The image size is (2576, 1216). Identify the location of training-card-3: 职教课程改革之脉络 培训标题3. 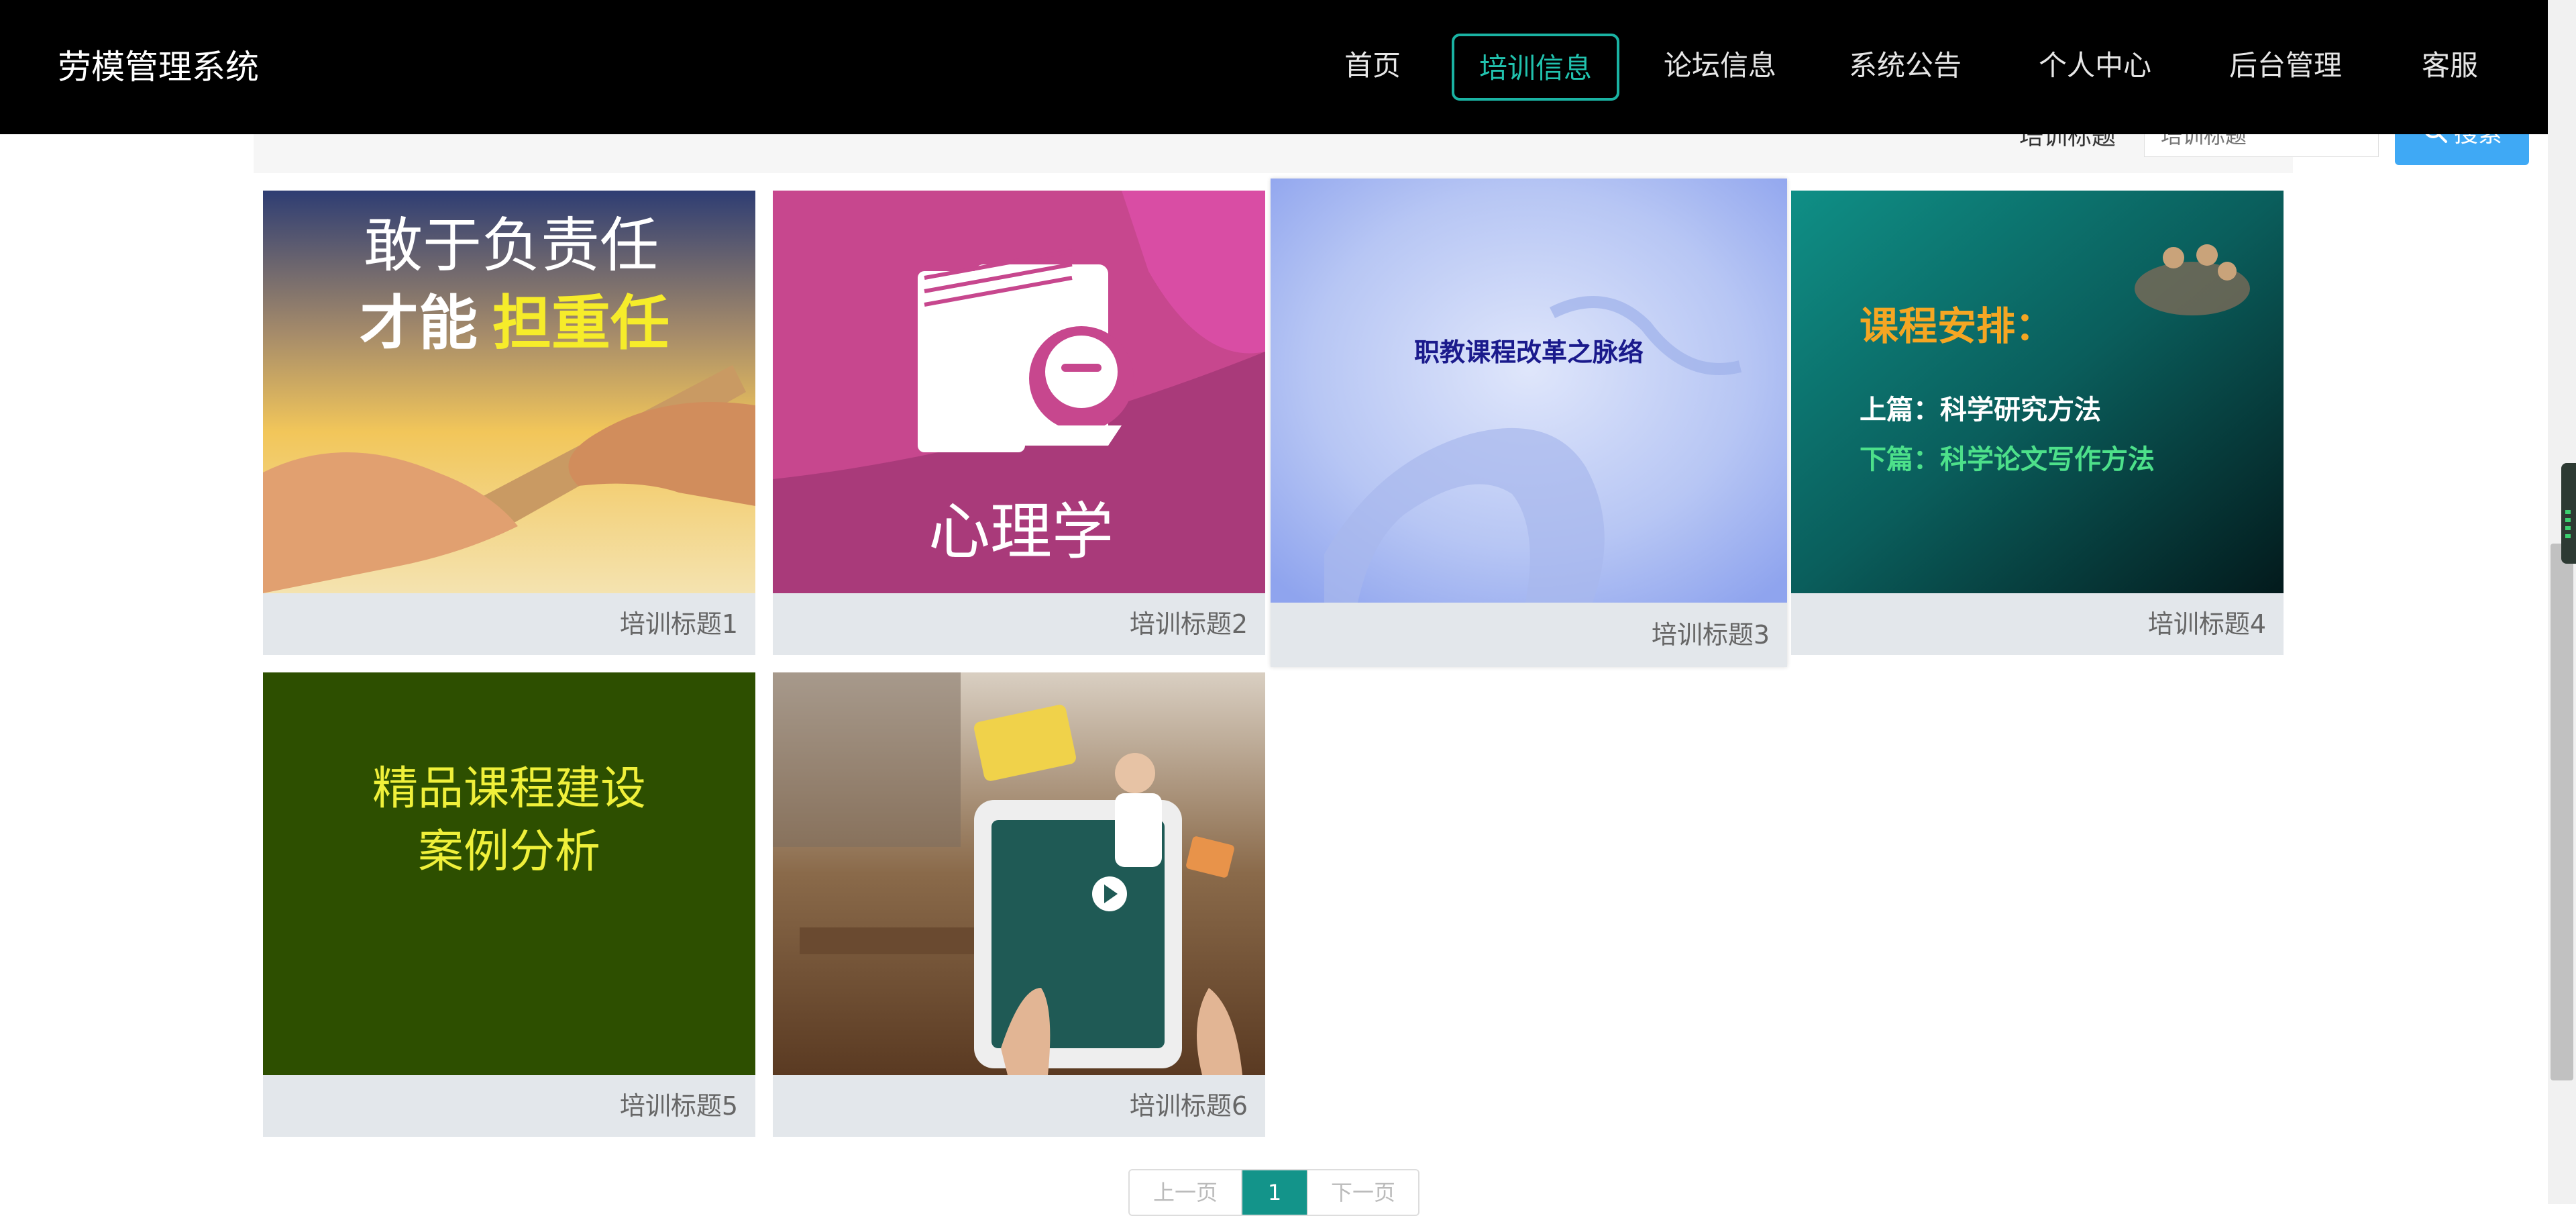
(1529, 423).